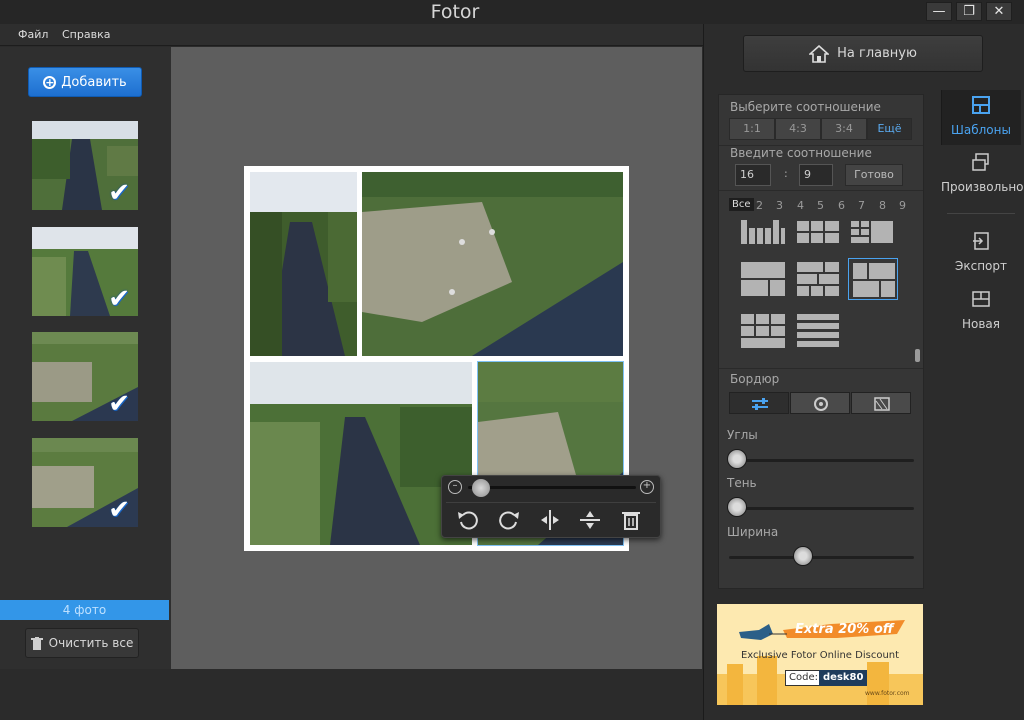 This screenshot has height=720, width=1024. I want to click on maximize-button: ❐, so click(969, 11).